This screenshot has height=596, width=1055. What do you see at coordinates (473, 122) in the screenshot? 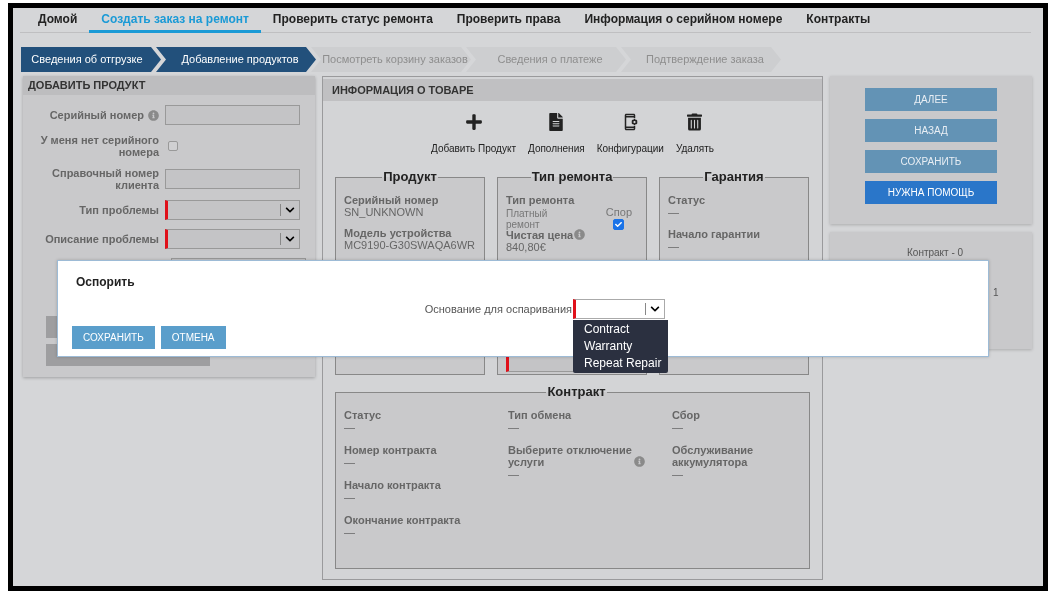
I see `plus-icon` at bounding box center [473, 122].